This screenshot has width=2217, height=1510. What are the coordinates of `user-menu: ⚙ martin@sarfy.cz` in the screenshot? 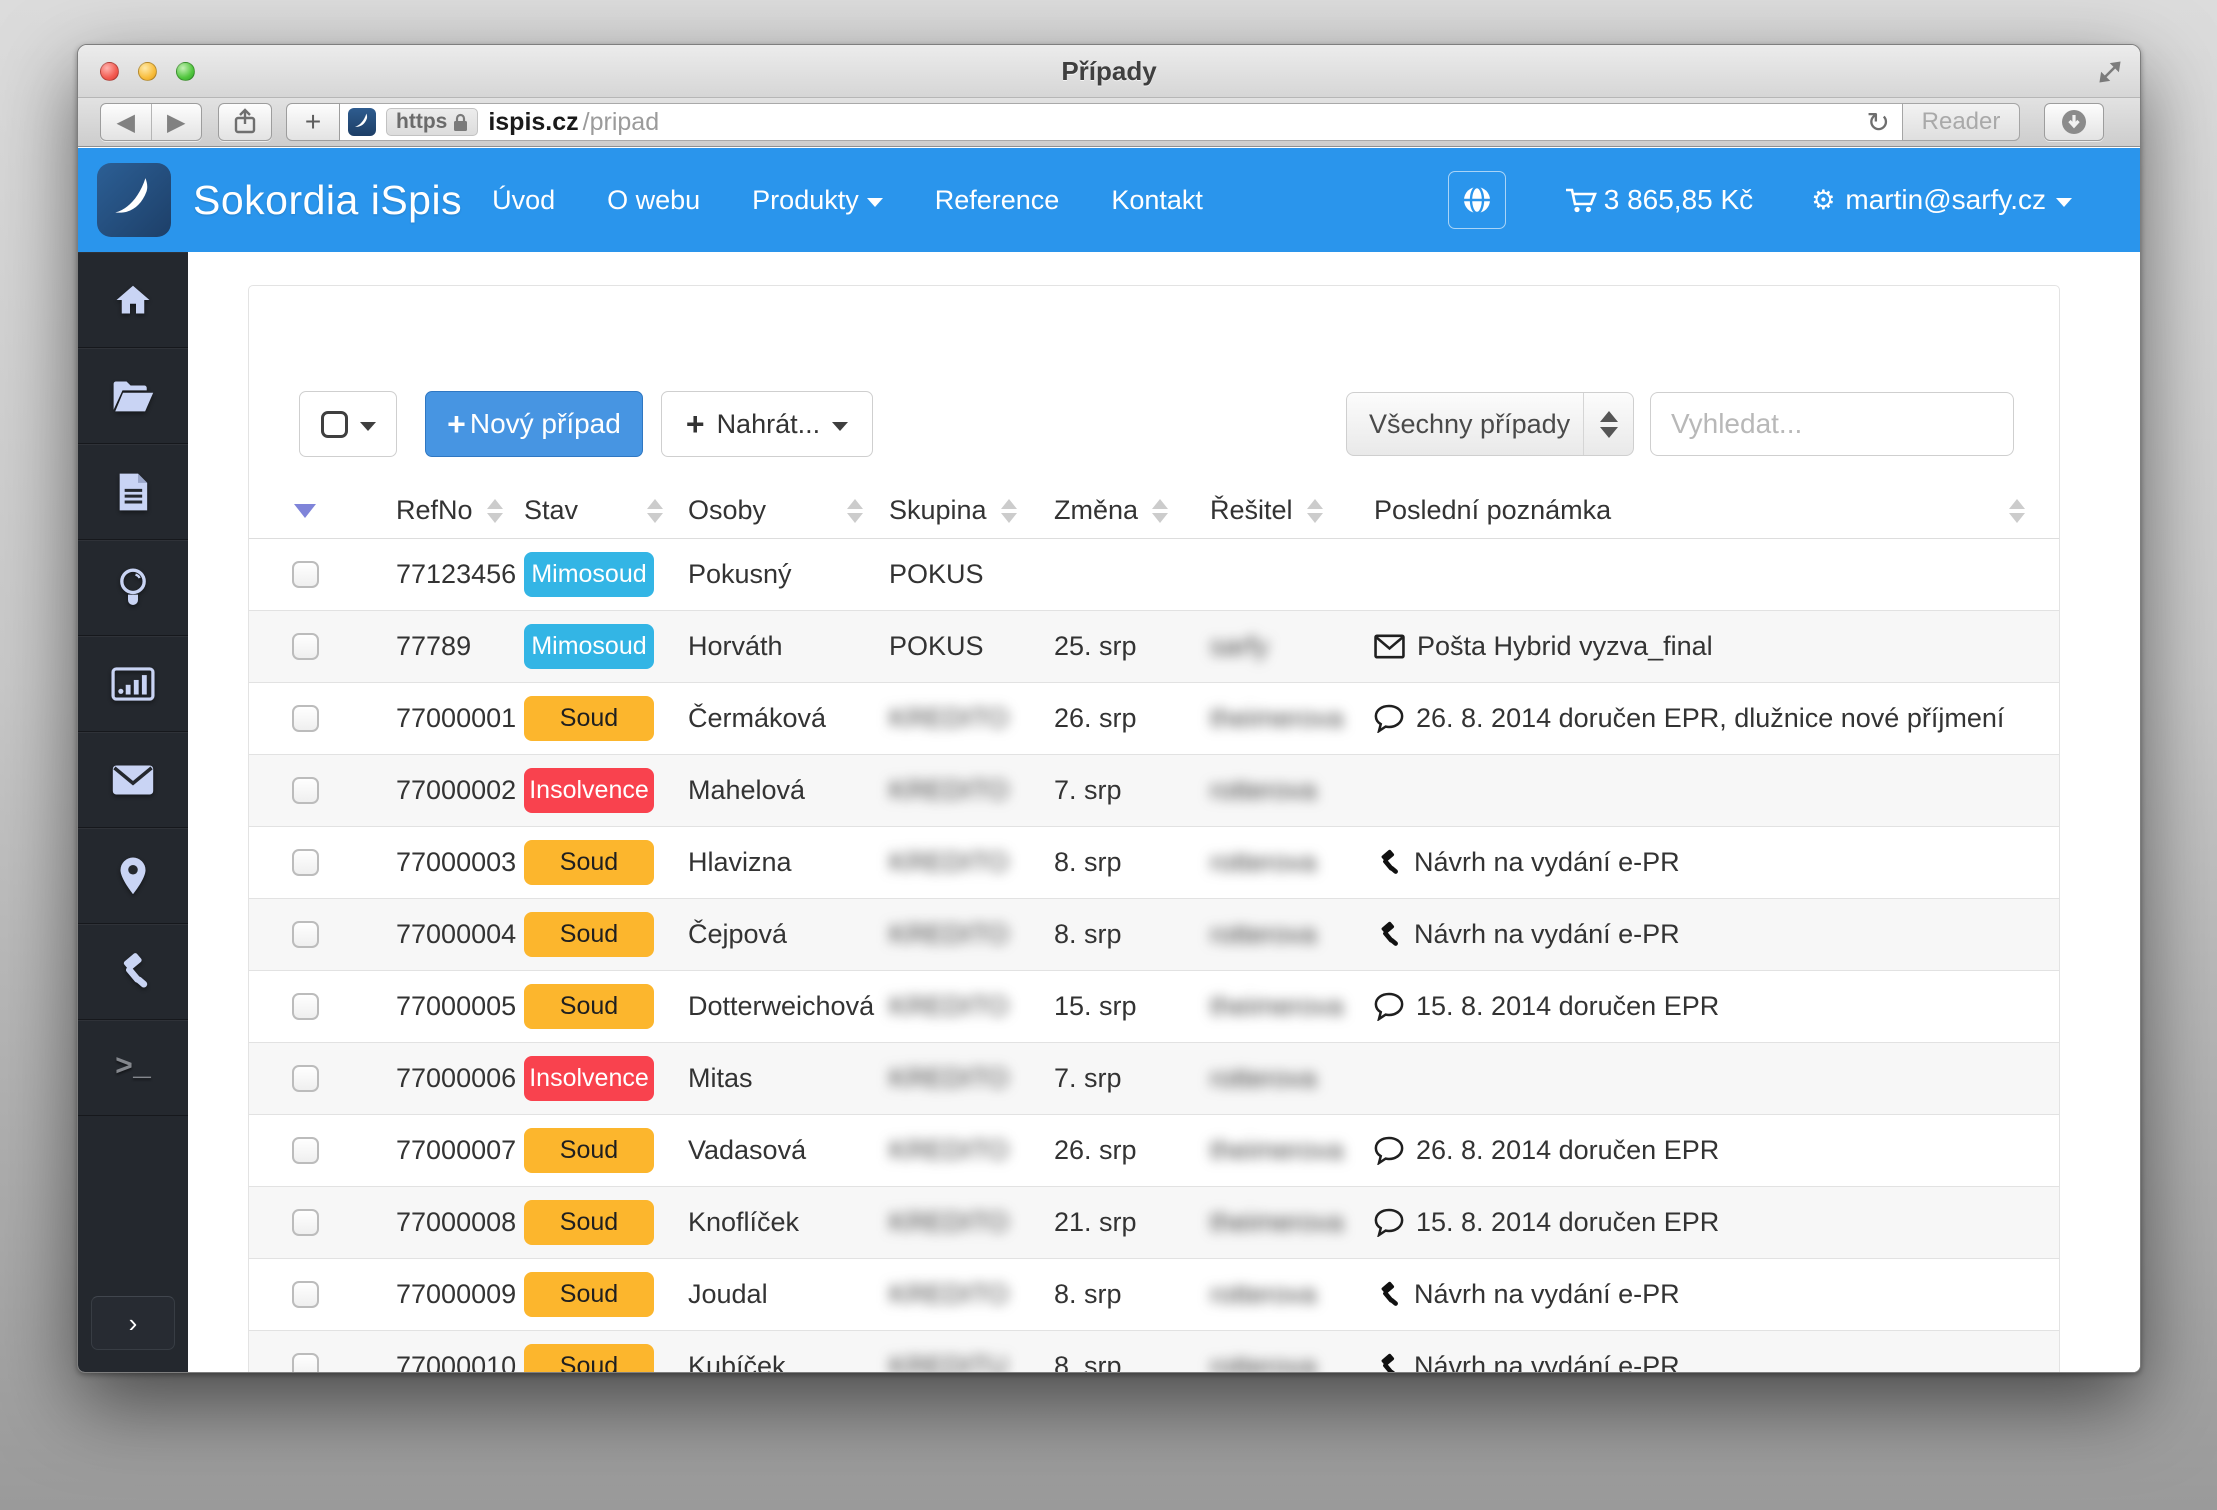 It's located at (1941, 200).